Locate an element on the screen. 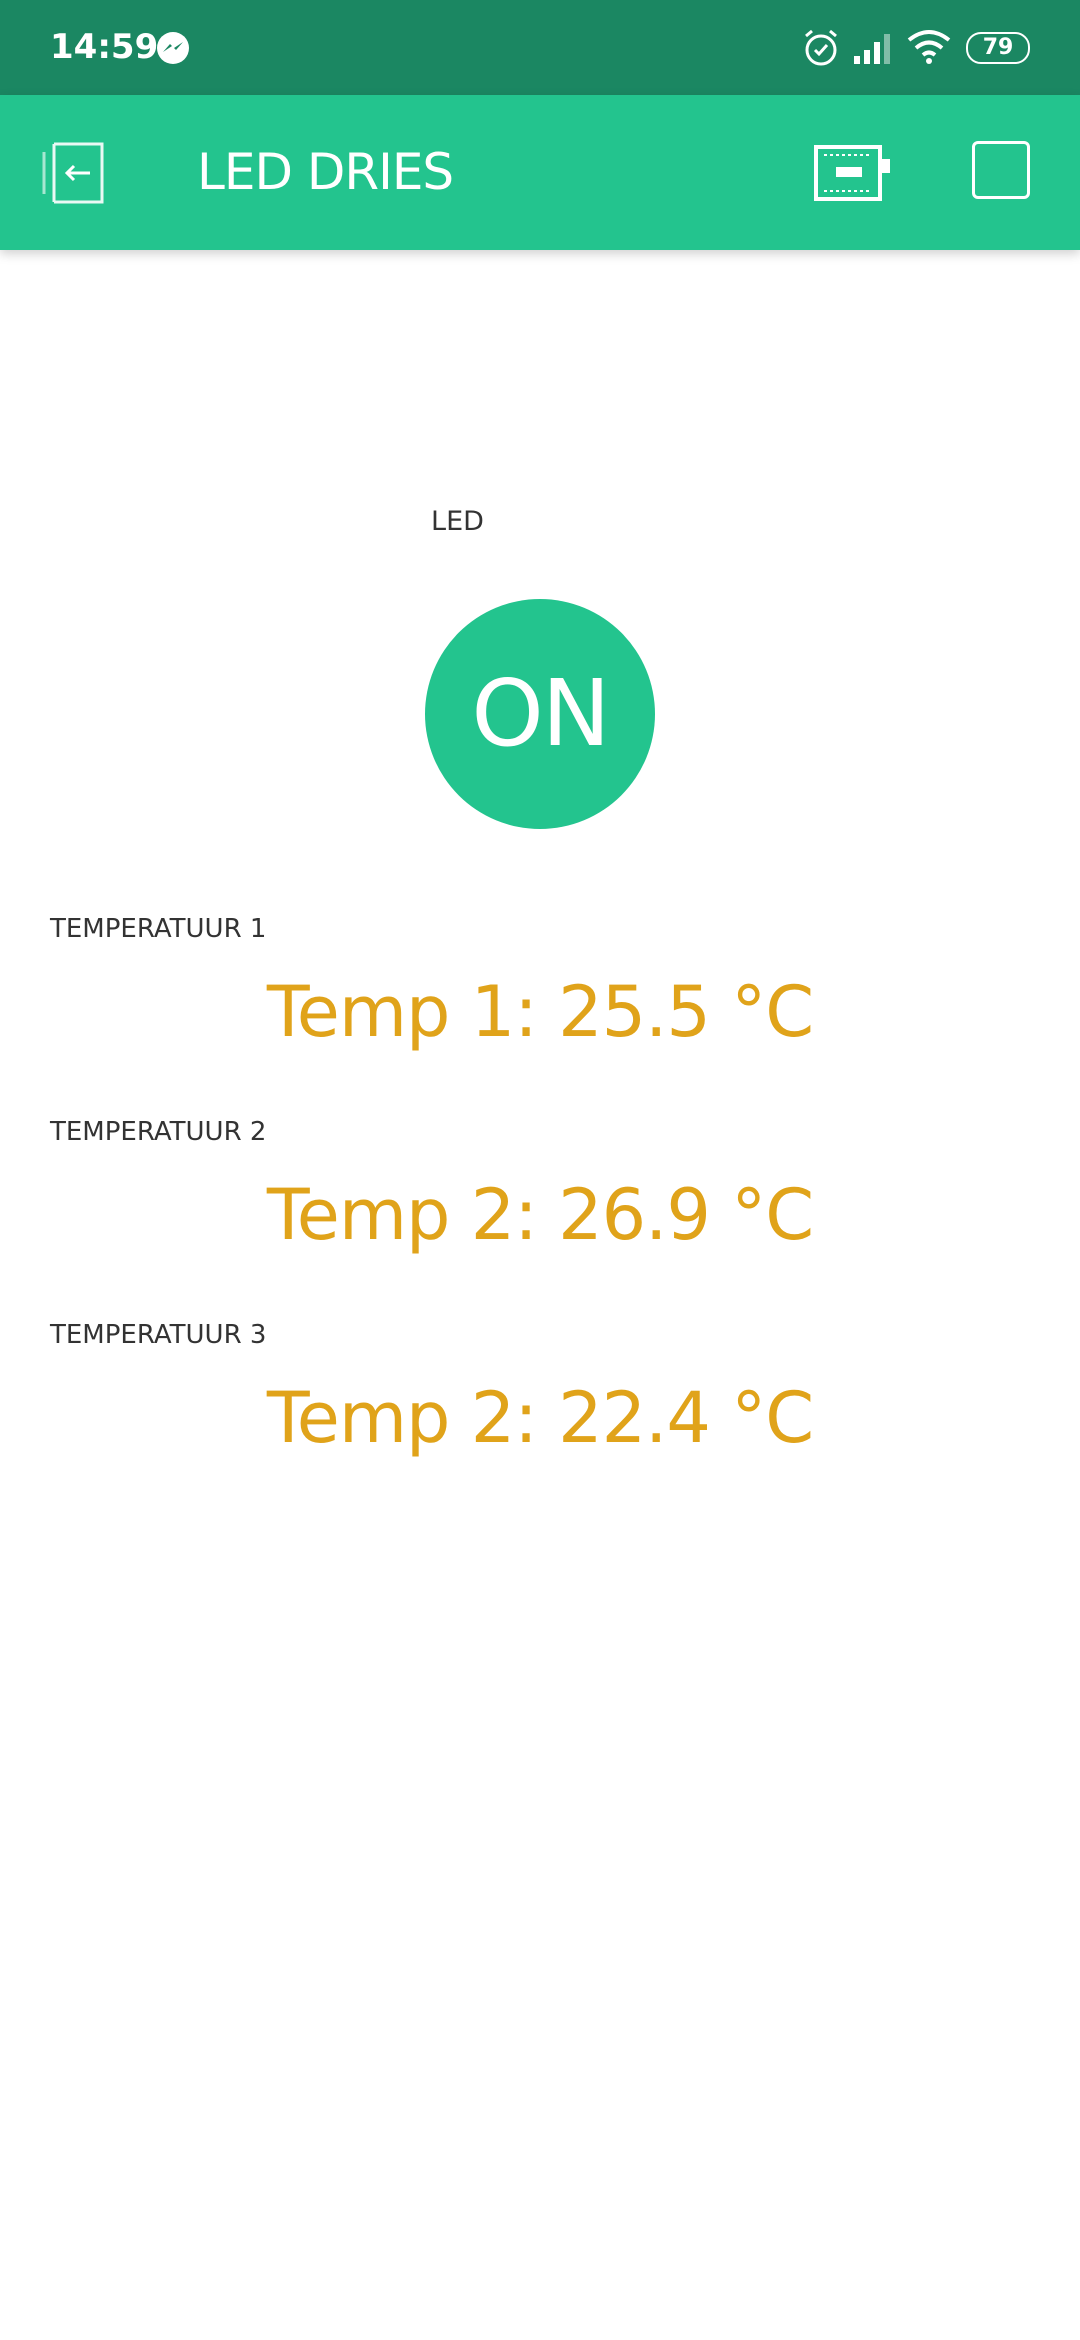 The image size is (1080, 2340). app-title: LED DRIES is located at coordinates (325, 172).